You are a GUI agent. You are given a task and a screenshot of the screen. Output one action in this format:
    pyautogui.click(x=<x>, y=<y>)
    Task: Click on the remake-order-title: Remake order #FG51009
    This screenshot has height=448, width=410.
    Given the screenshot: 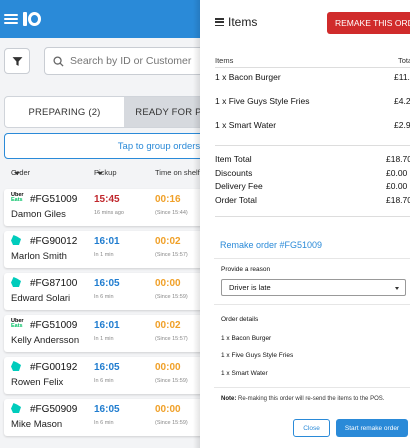 What is the action you would take?
    pyautogui.click(x=271, y=245)
    